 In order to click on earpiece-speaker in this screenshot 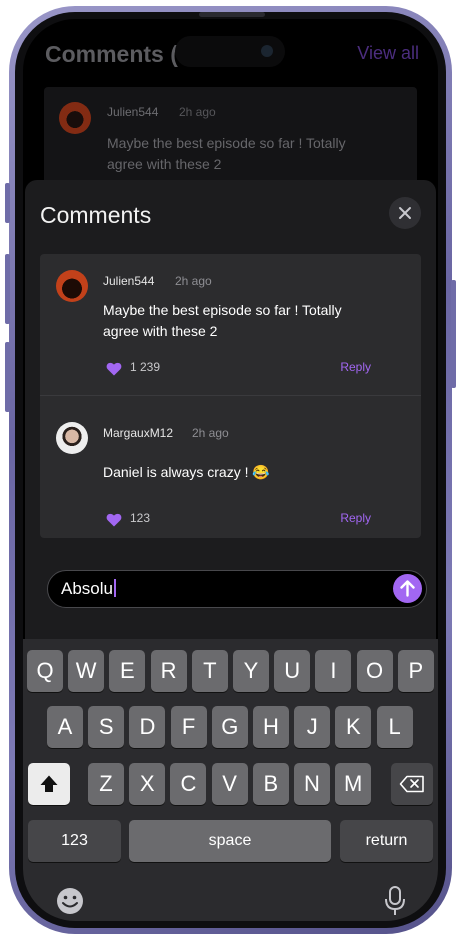, I will do `click(232, 14)`.